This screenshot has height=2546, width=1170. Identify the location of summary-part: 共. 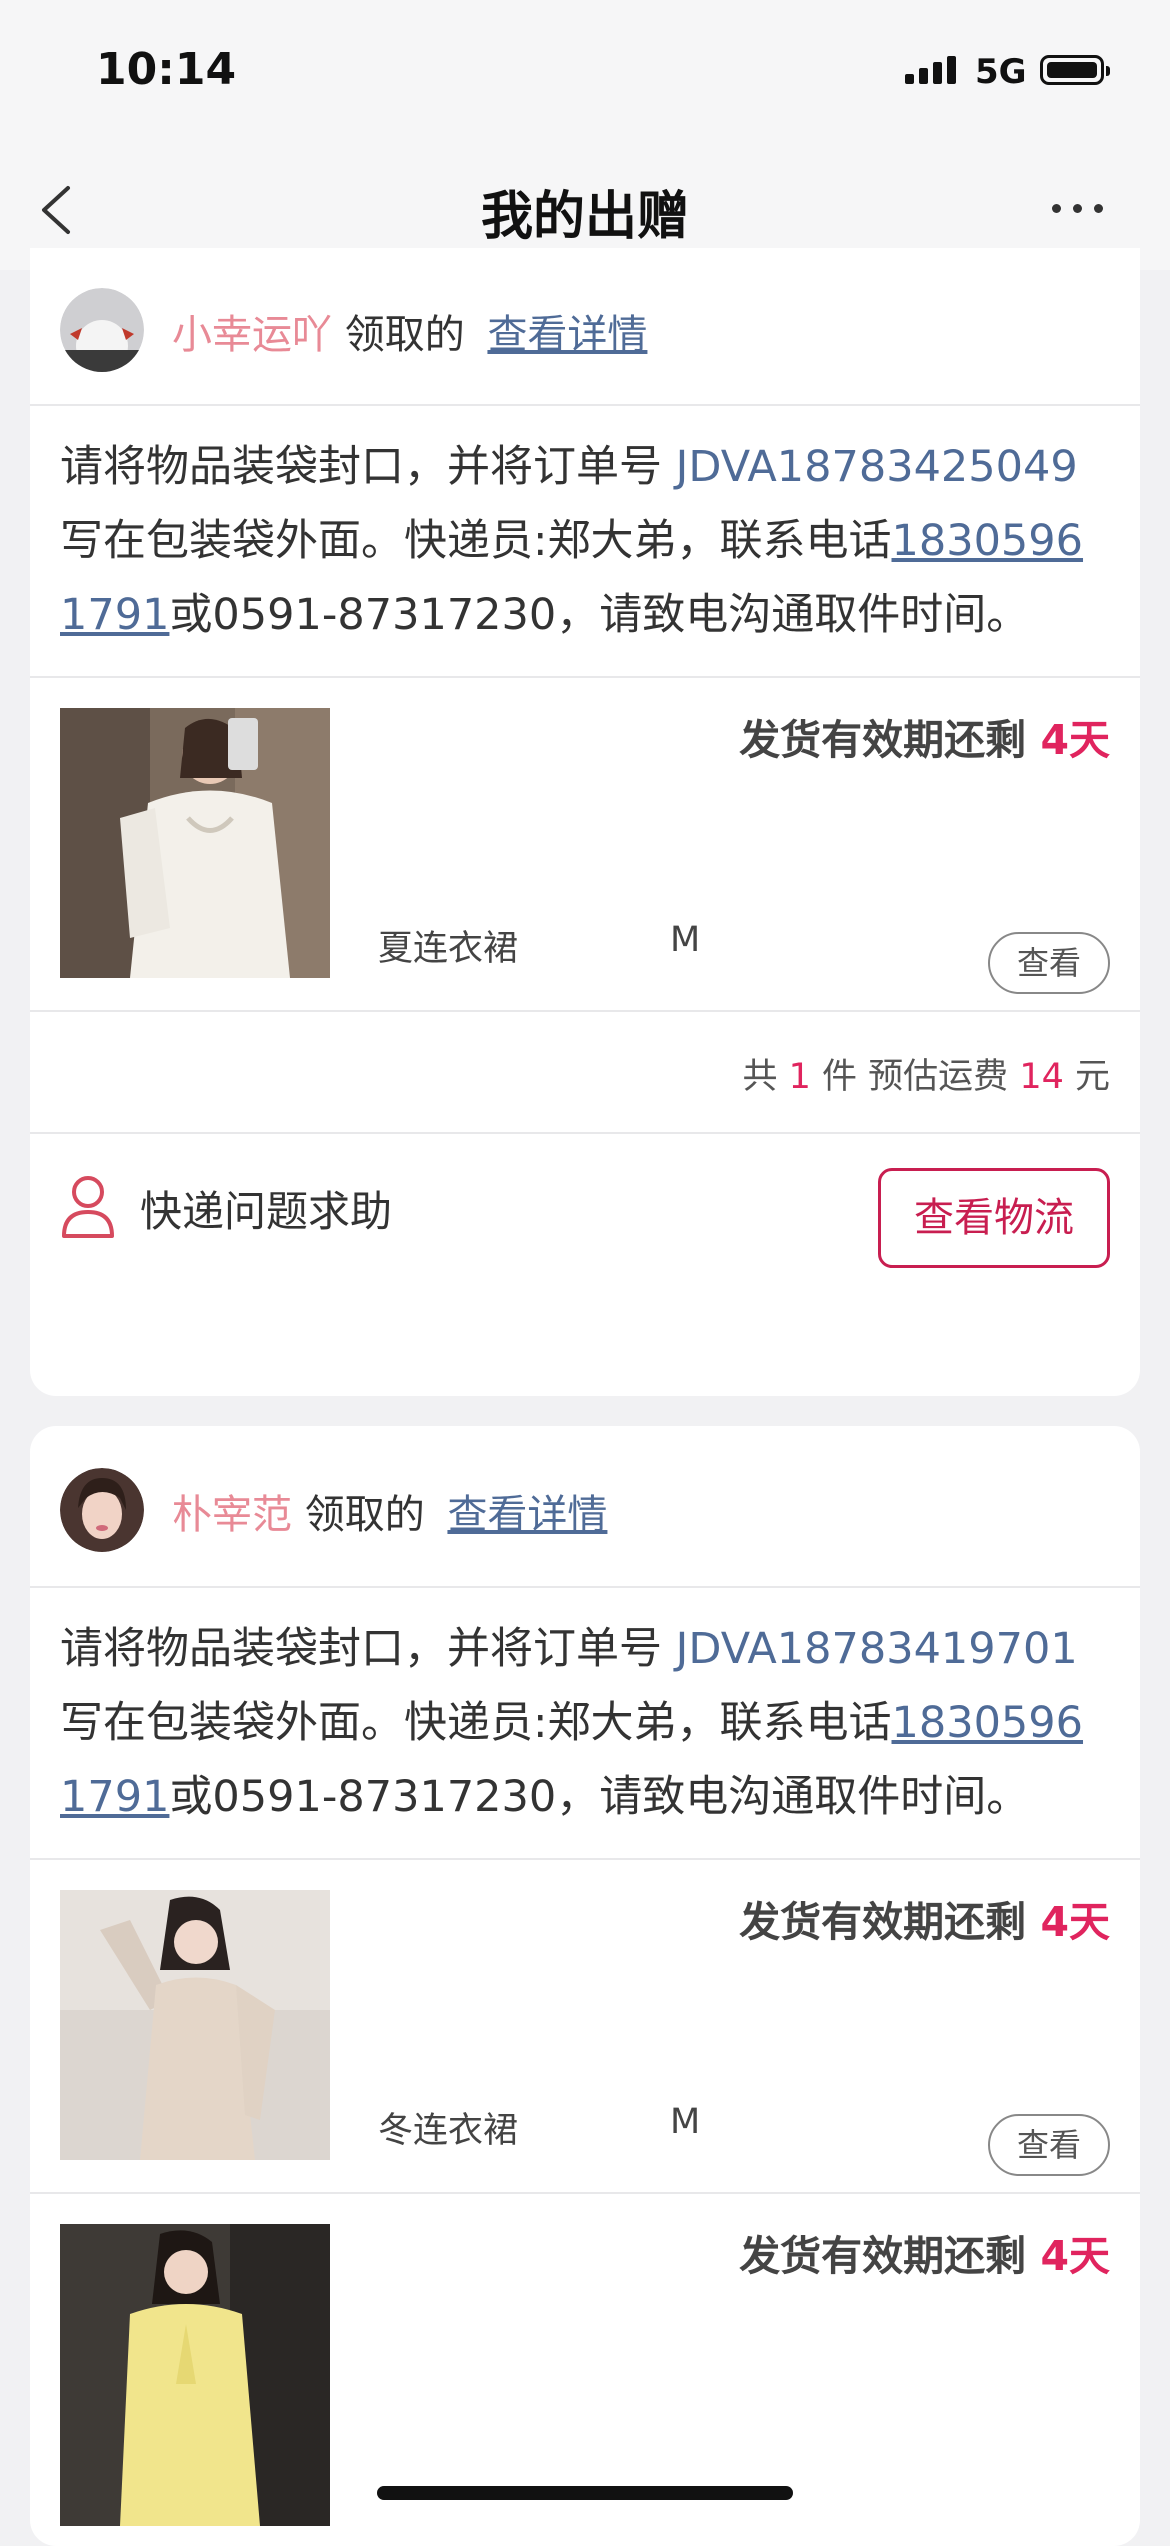
(765, 1077).